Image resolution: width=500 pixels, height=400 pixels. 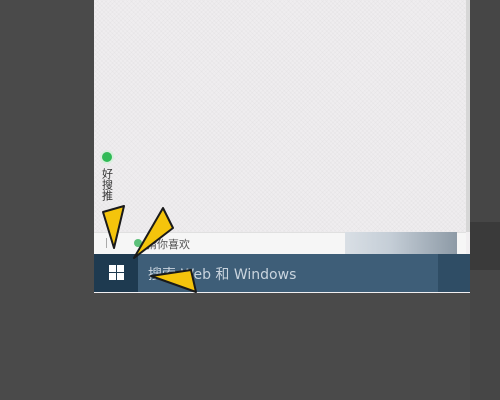 What do you see at coordinates (138, 243) in the screenshot?
I see `news-dot-icon` at bounding box center [138, 243].